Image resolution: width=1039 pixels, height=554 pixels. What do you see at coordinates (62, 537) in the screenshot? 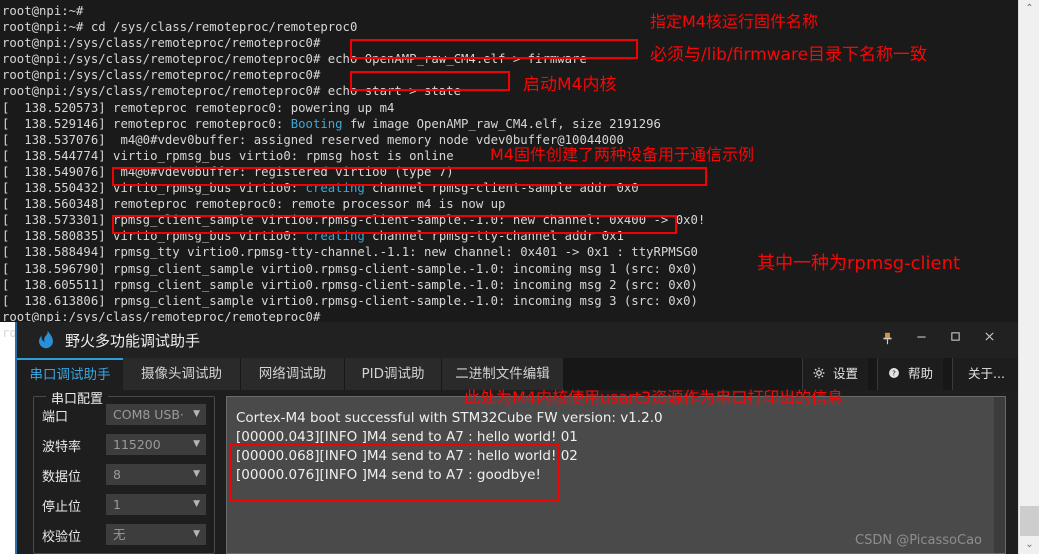
I see `config-label: 校验位` at bounding box center [62, 537].